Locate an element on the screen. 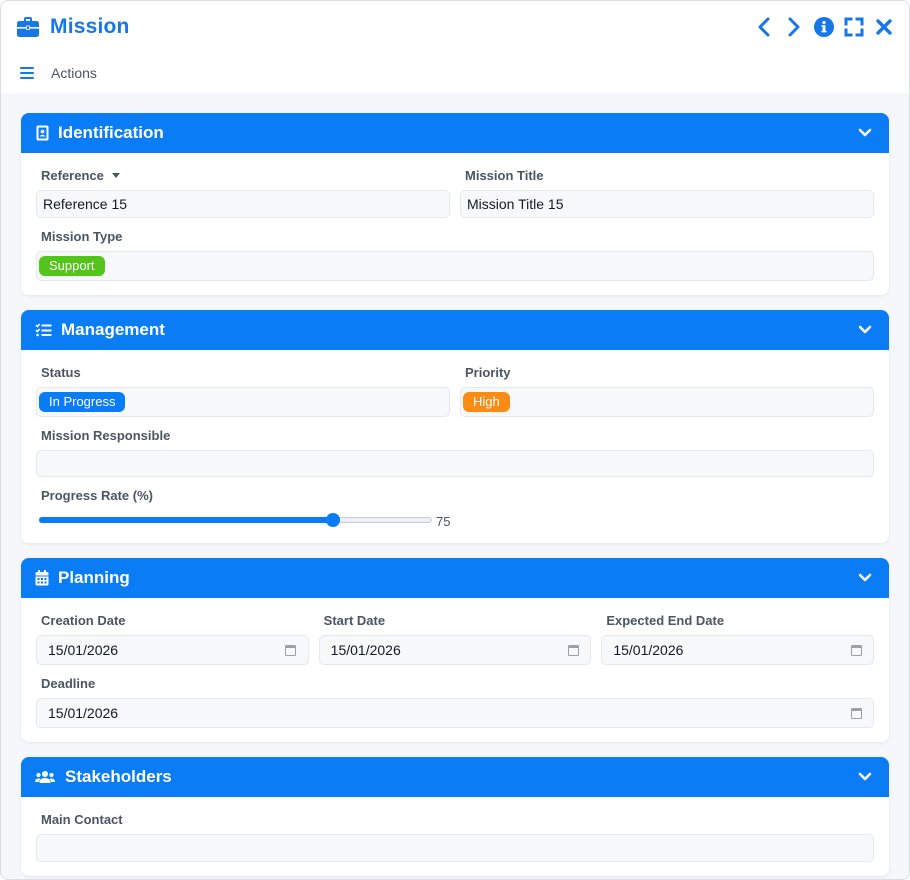 The height and width of the screenshot is (880, 910). mission-type-label: Mission Type is located at coordinates (82, 236).